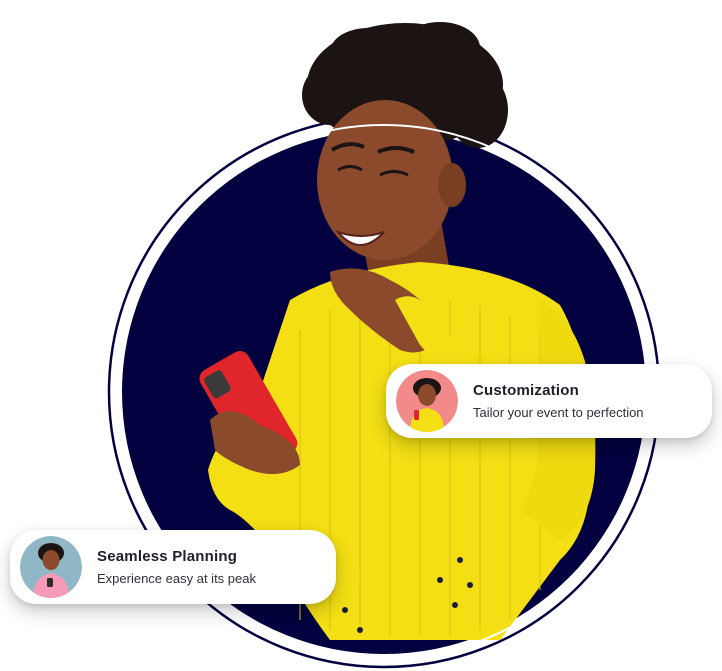 This screenshot has width=722, height=671. I want to click on customization-subtitle: Tailor your event to perfection, so click(558, 412).